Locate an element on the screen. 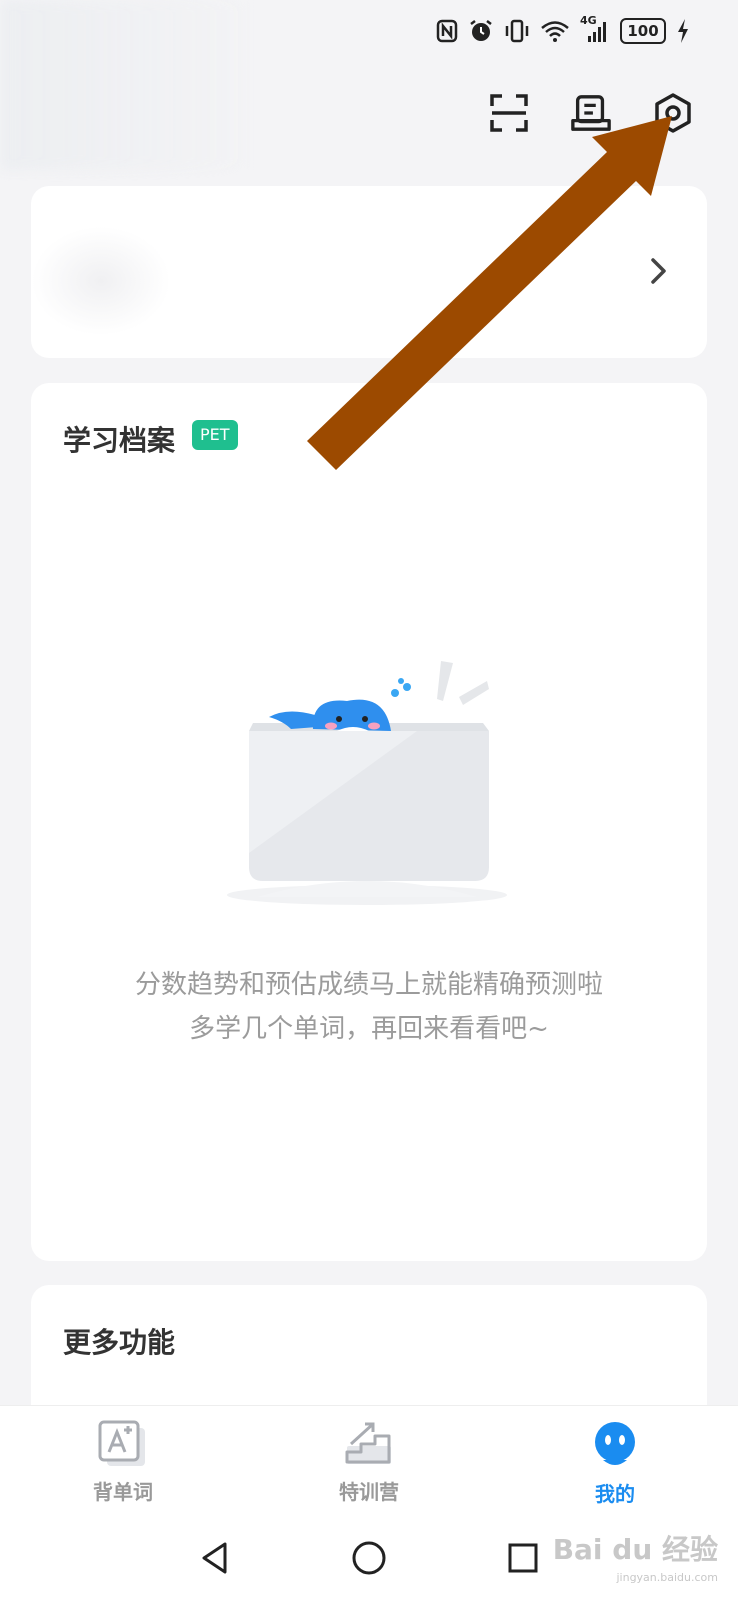  chevron-right-icon is located at coordinates (658, 271).